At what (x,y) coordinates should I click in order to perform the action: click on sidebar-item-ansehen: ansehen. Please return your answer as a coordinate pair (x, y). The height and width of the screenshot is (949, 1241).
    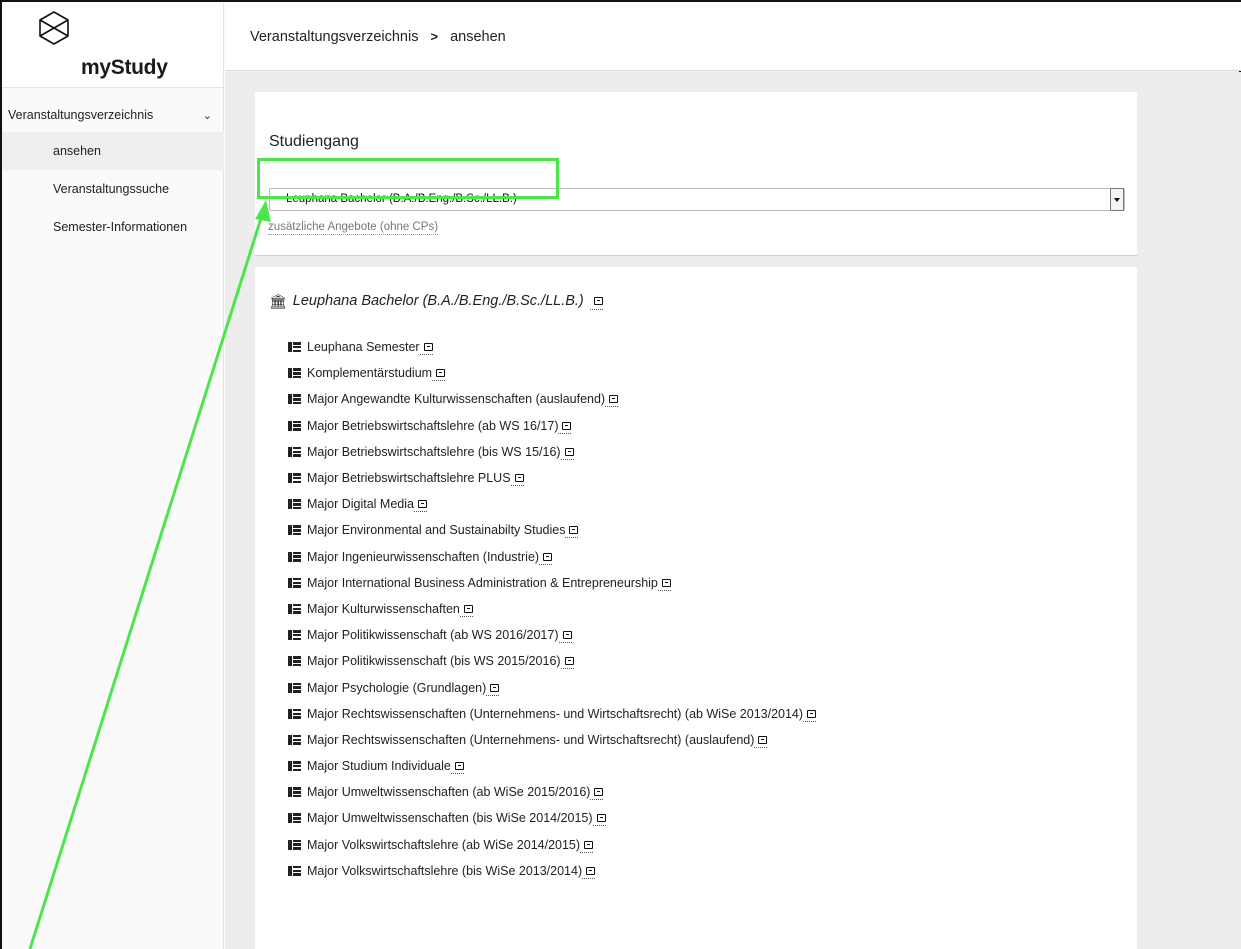
    Looking at the image, I should click on (113, 151).